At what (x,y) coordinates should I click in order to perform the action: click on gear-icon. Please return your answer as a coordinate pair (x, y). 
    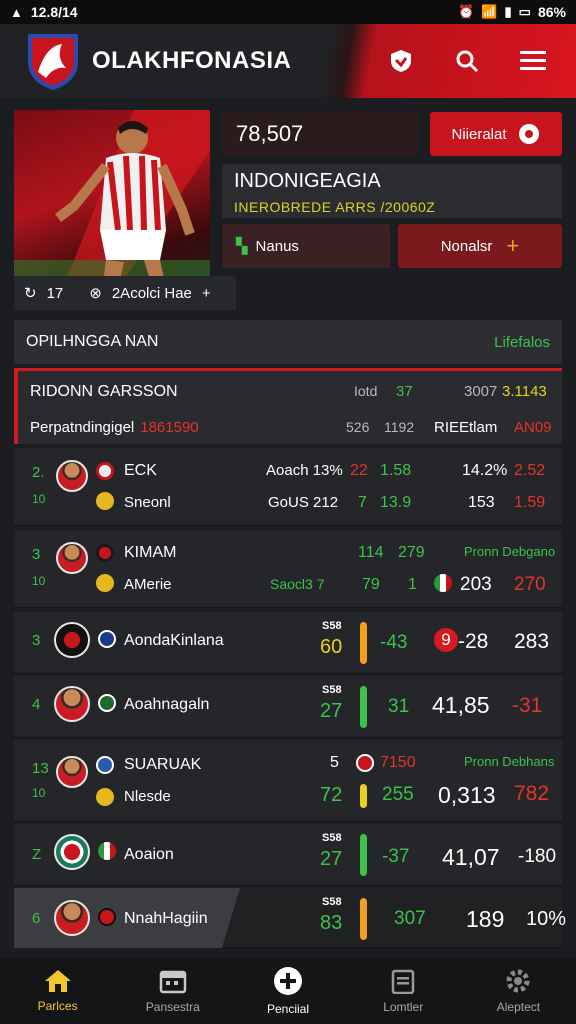
    Looking at the image, I should click on (518, 981).